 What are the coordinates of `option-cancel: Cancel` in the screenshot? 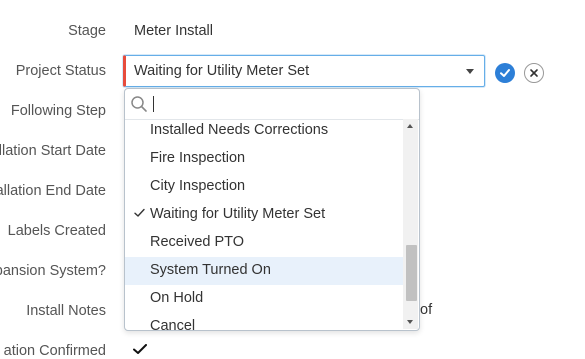 It's located at (264, 321).